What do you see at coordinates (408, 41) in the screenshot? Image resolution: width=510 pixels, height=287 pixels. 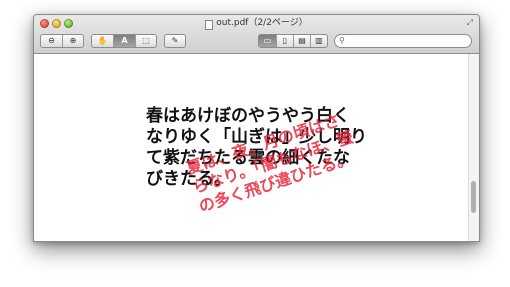 I see `search-input` at bounding box center [408, 41].